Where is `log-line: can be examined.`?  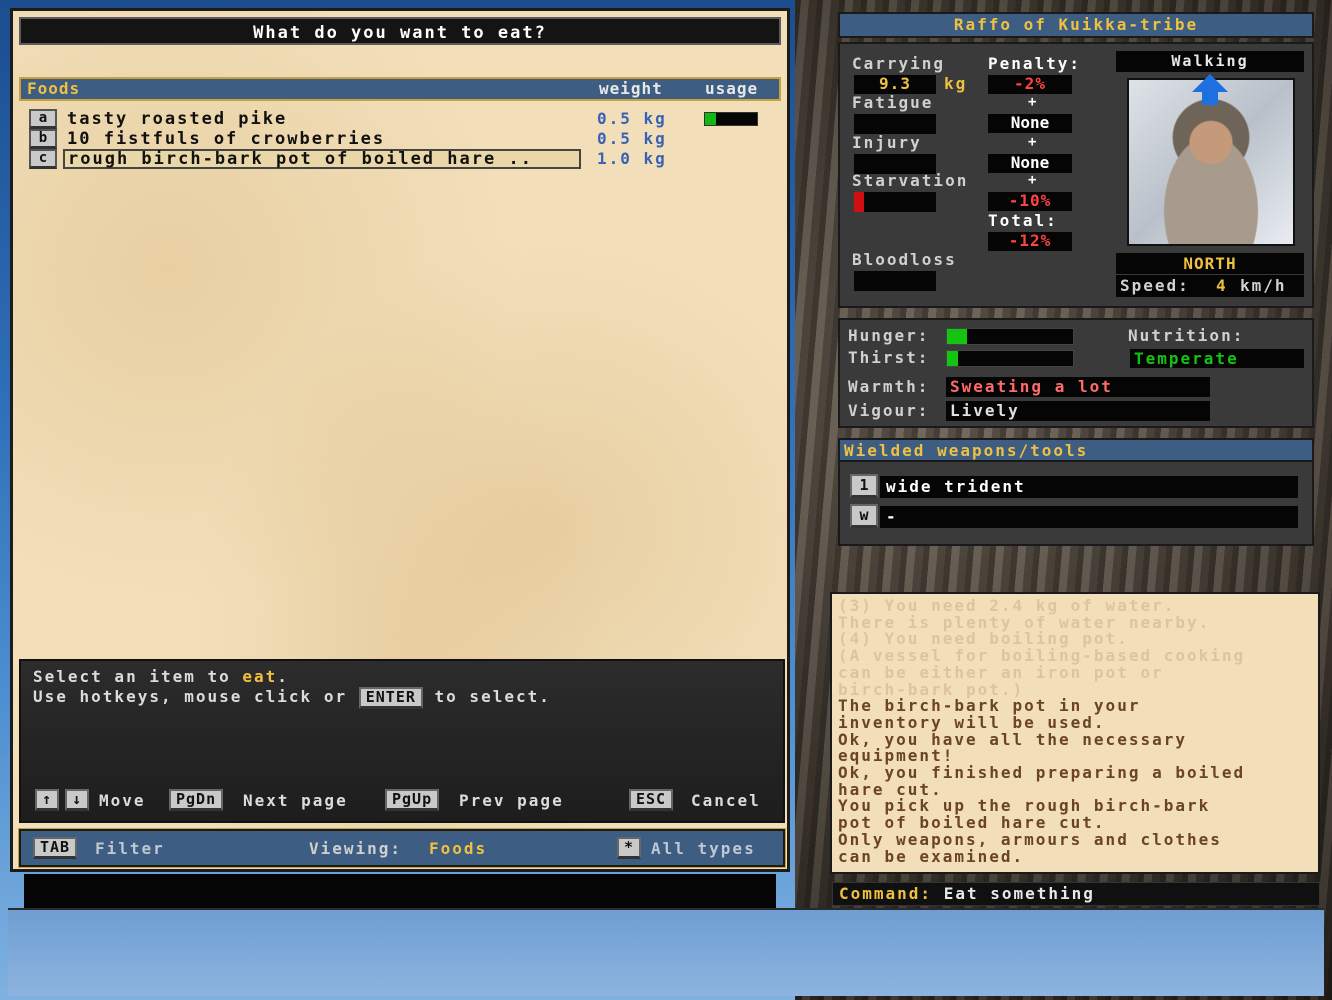 log-line: can be examined. is located at coordinates (931, 856).